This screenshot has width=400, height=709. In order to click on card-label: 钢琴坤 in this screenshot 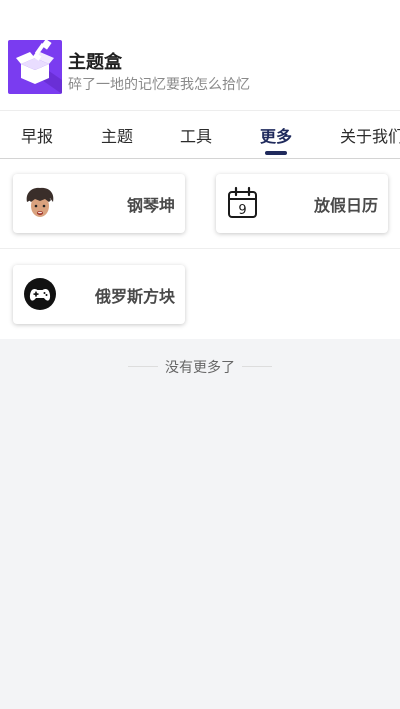, I will do `click(150, 205)`.